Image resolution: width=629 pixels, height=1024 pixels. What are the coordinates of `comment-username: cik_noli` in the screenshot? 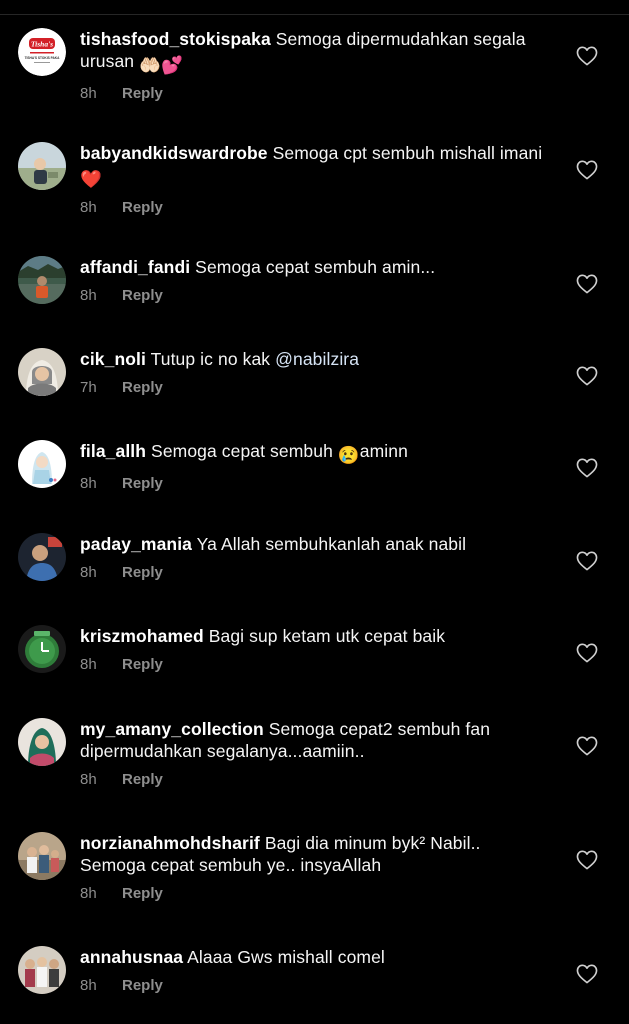 It's located at (113, 359).